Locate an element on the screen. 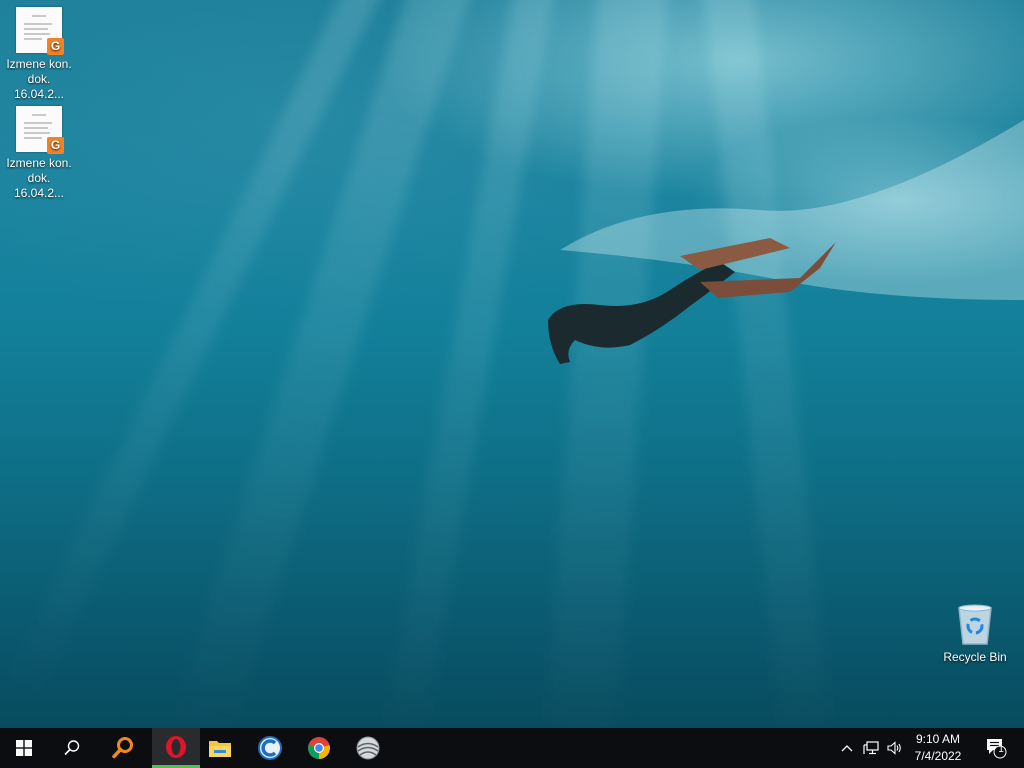 The width and height of the screenshot is (1024, 768). desktop-icon-recycle-bin: Recycle Bin is located at coordinates (975, 633).